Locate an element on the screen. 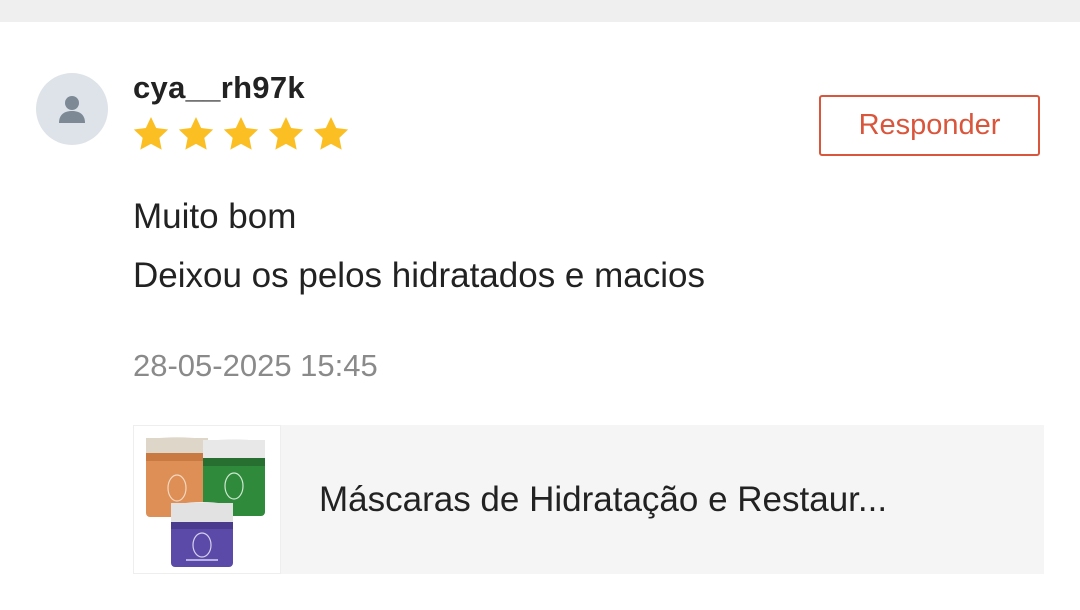  product-jars-image is located at coordinates (205, 502).